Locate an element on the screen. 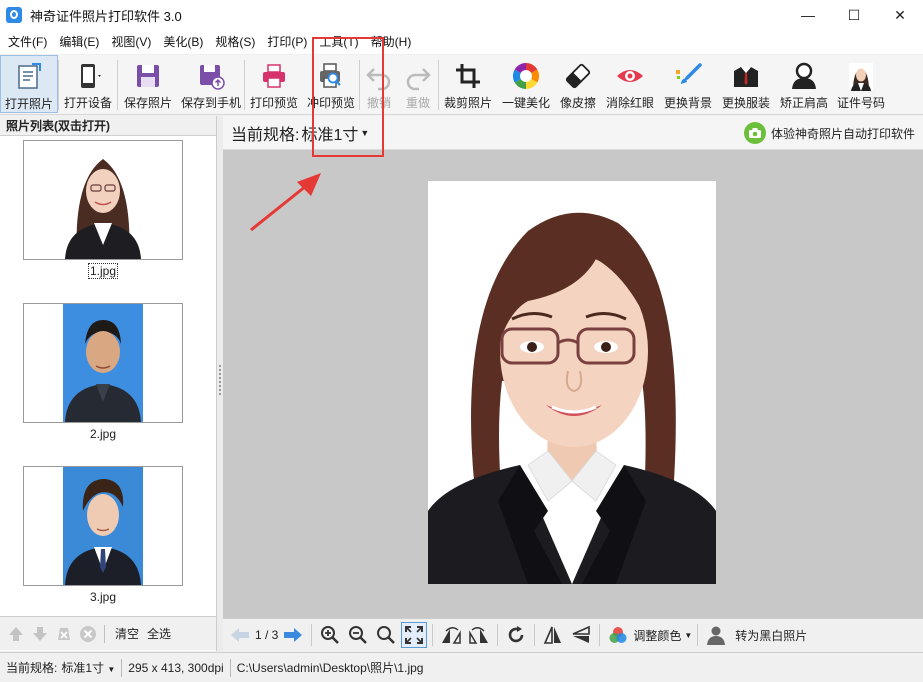 Image resolution: width=923 pixels, height=682 pixels. next-arrow-icon is located at coordinates (293, 635).